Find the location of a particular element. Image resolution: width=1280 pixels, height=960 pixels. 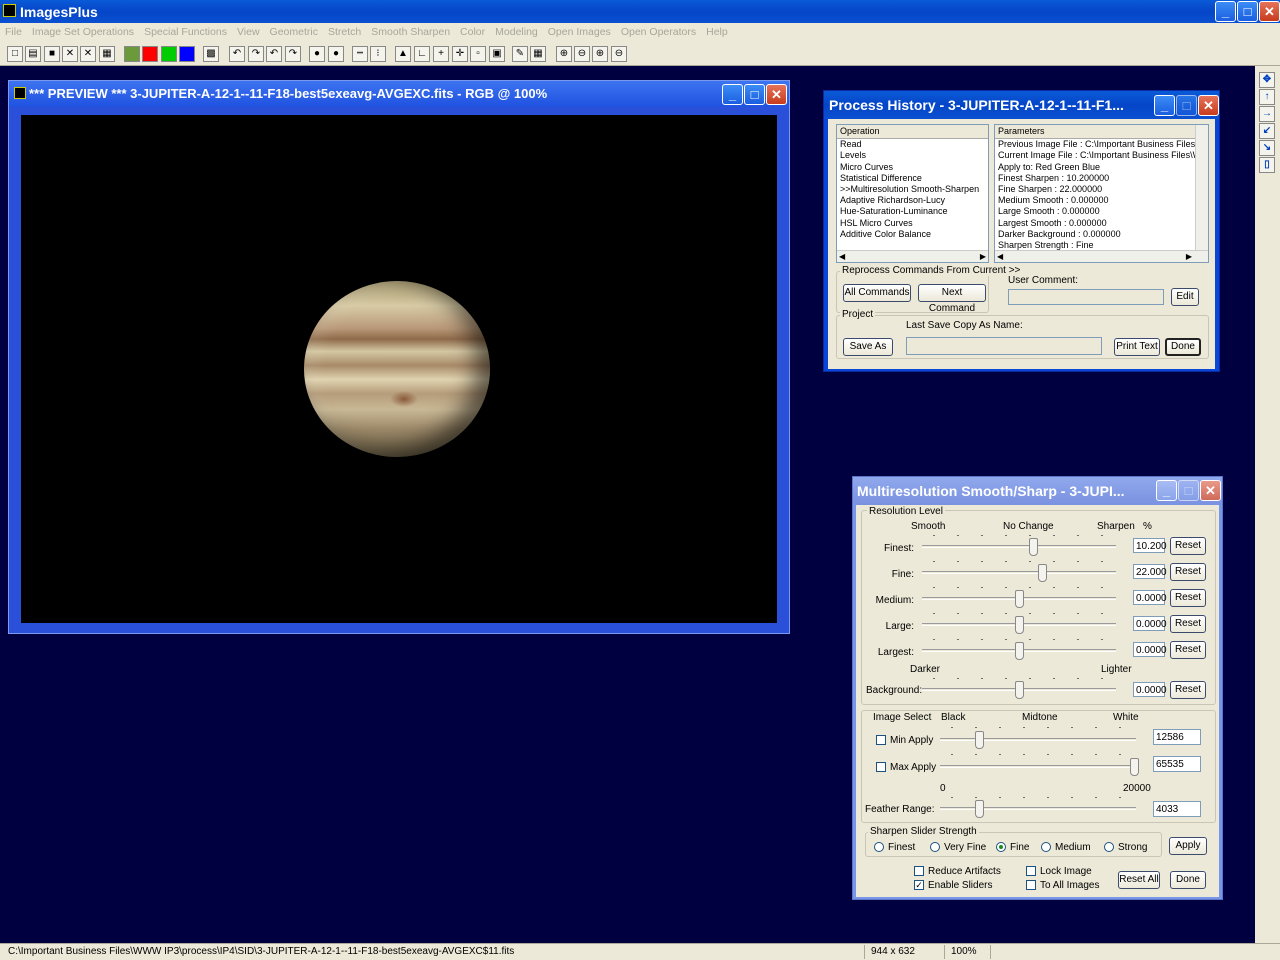

point-select-icon: ⁝ is located at coordinates (378, 54).